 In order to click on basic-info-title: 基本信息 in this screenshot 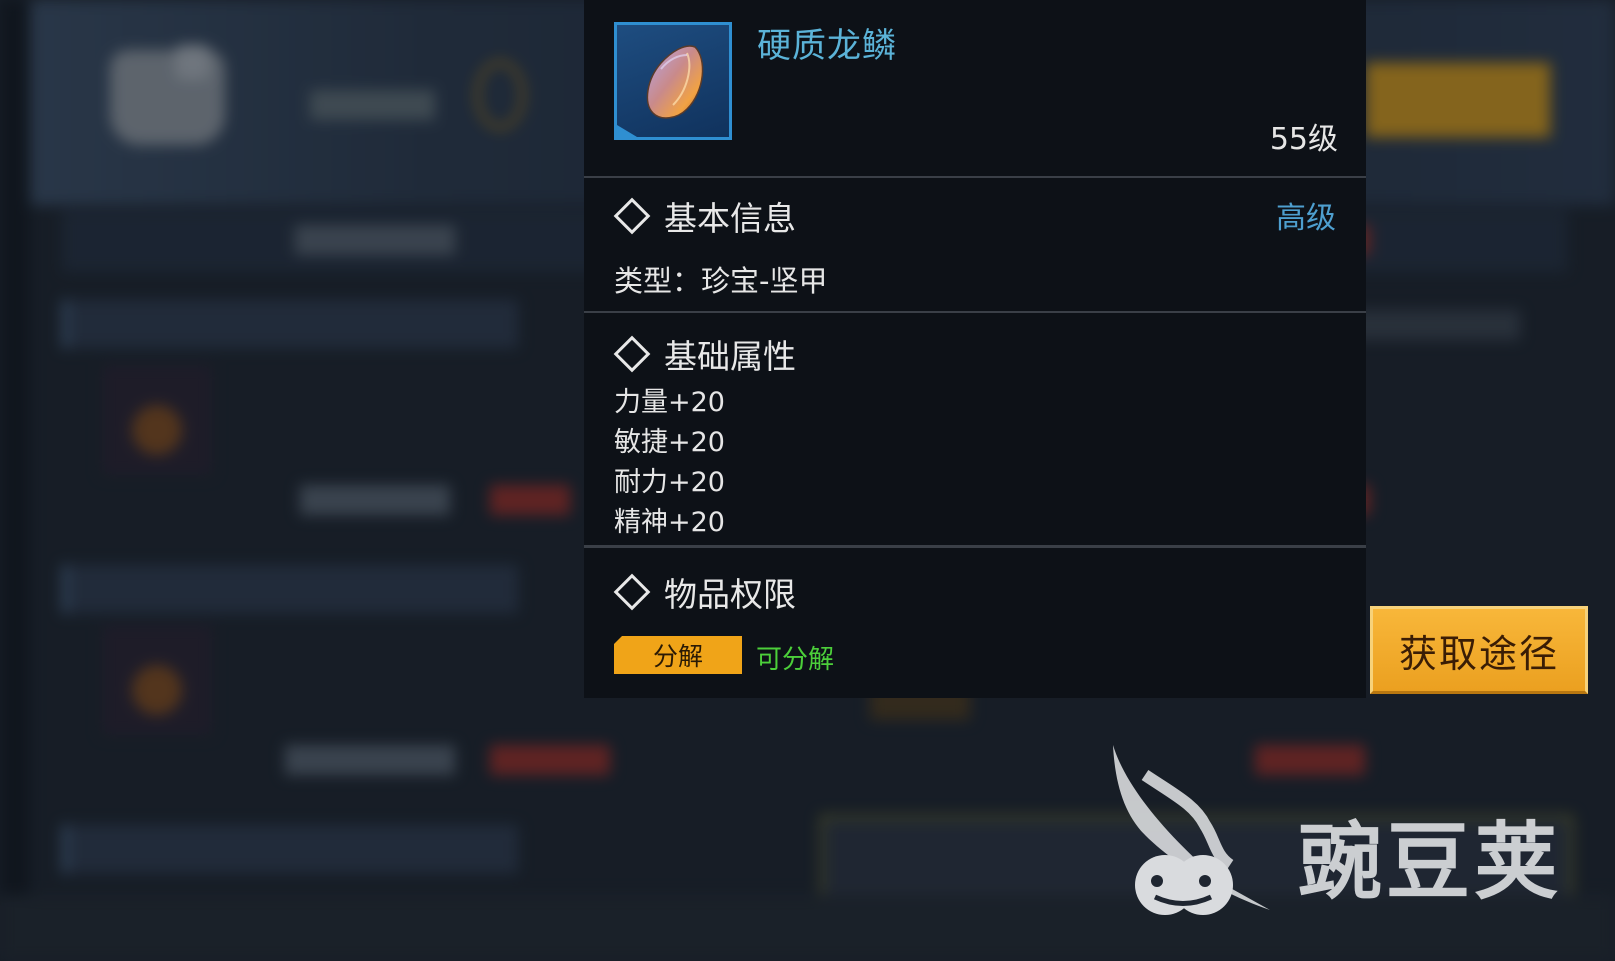, I will do `click(704, 216)`.